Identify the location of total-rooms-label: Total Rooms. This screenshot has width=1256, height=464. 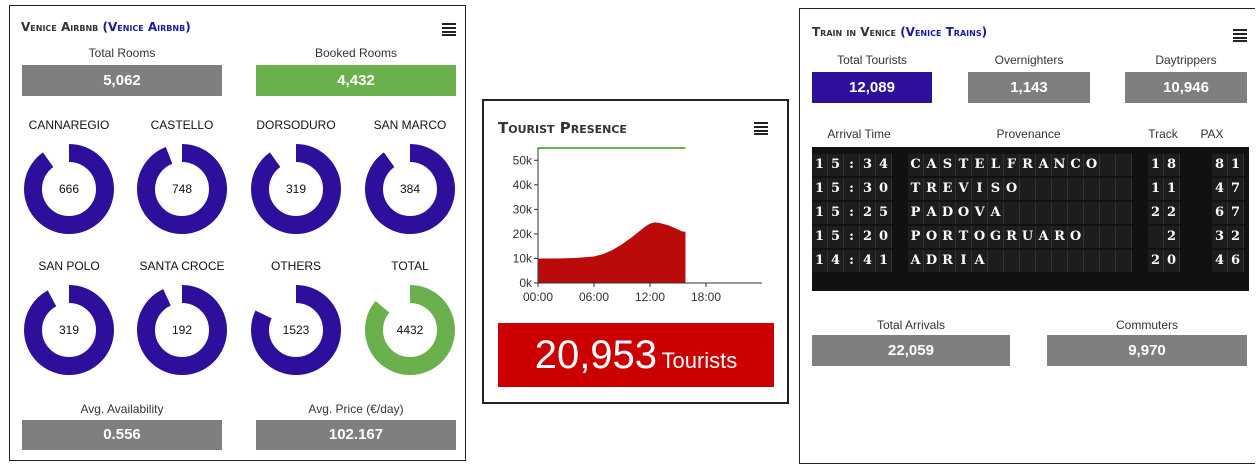
(122, 53).